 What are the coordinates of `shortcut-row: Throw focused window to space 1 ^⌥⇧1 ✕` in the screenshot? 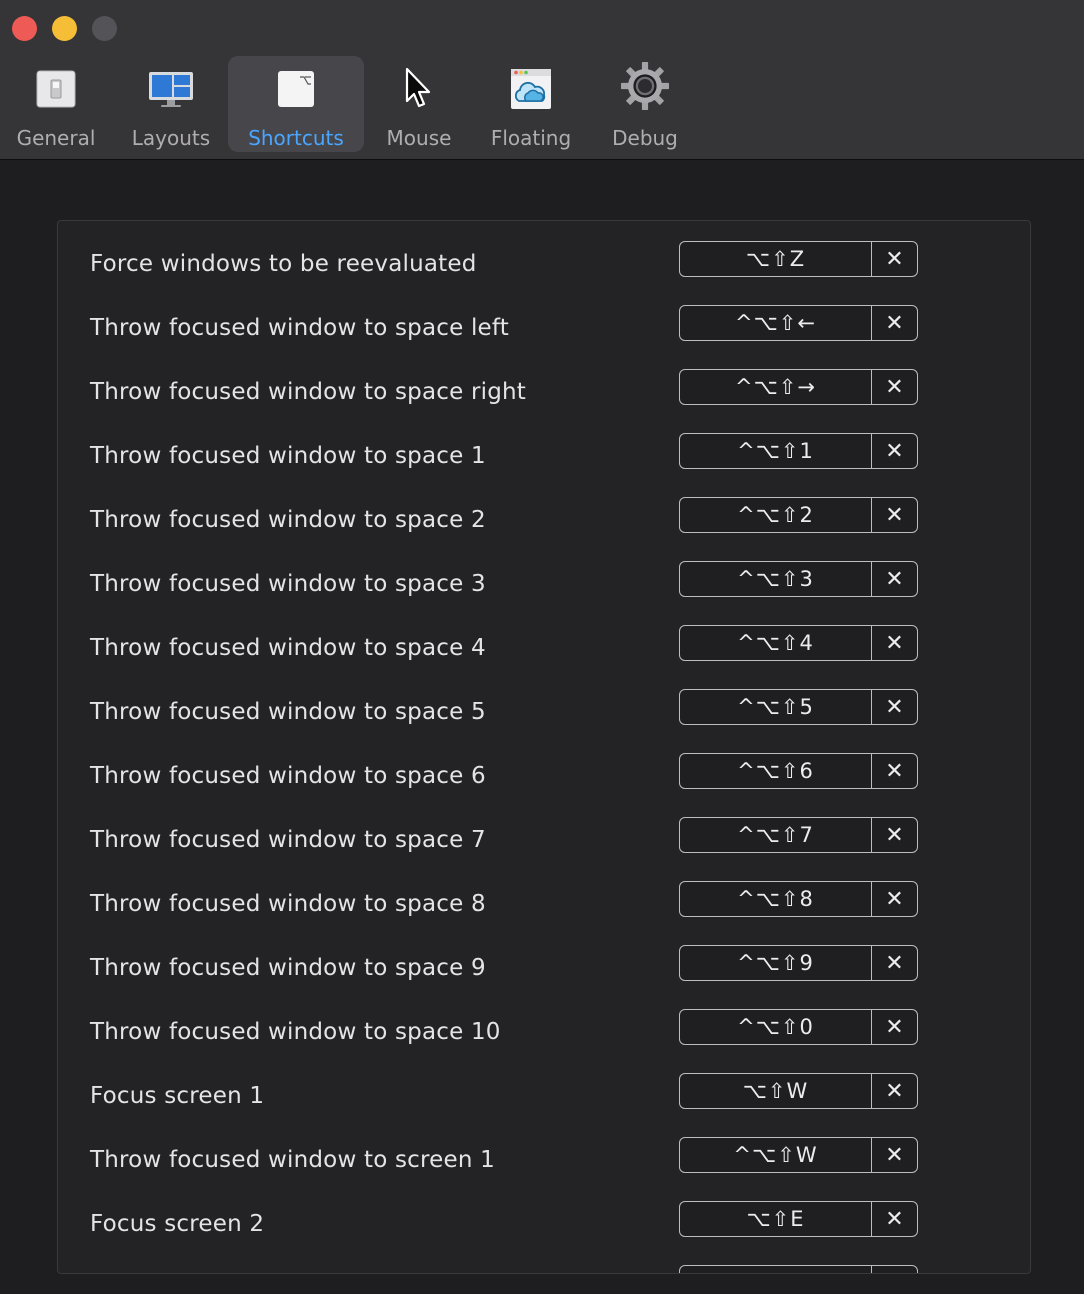 It's located at (544, 465).